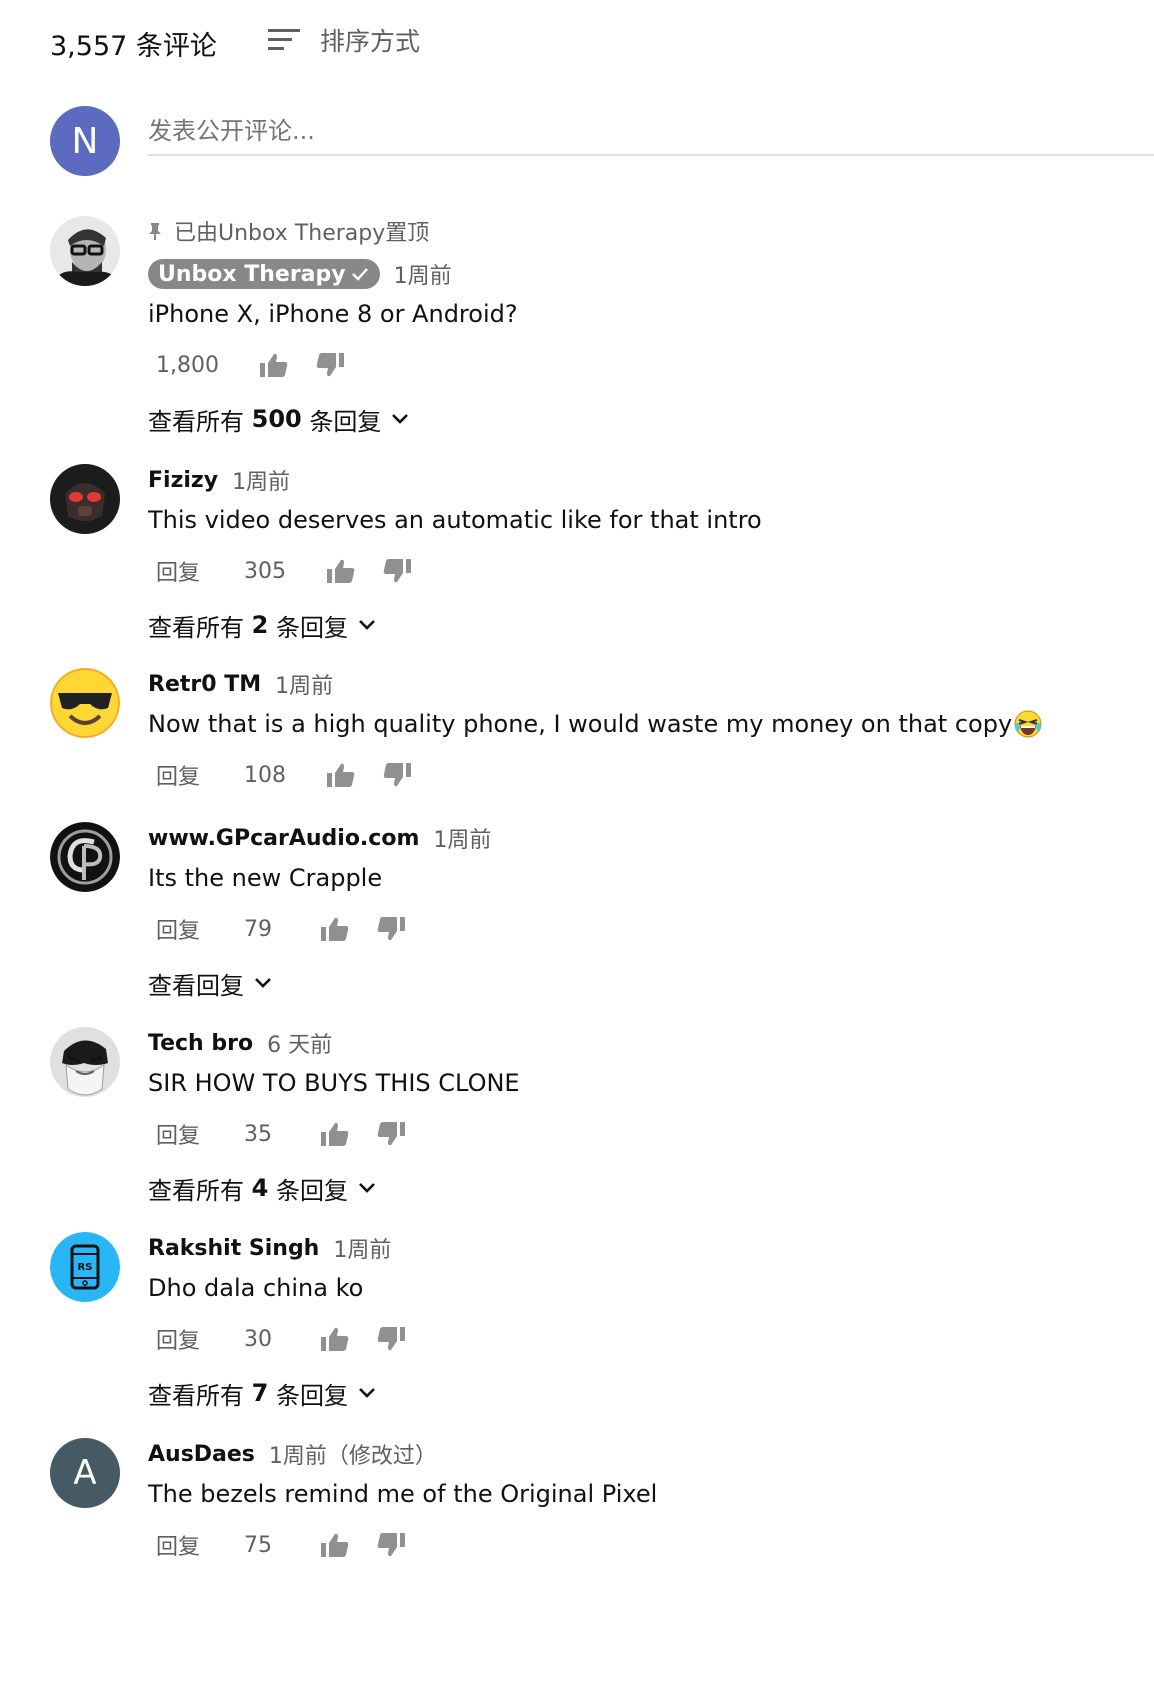 This screenshot has height=1693, width=1154. I want to click on pinned-text: 已由Unbox Therapy置顶, so click(302, 233).